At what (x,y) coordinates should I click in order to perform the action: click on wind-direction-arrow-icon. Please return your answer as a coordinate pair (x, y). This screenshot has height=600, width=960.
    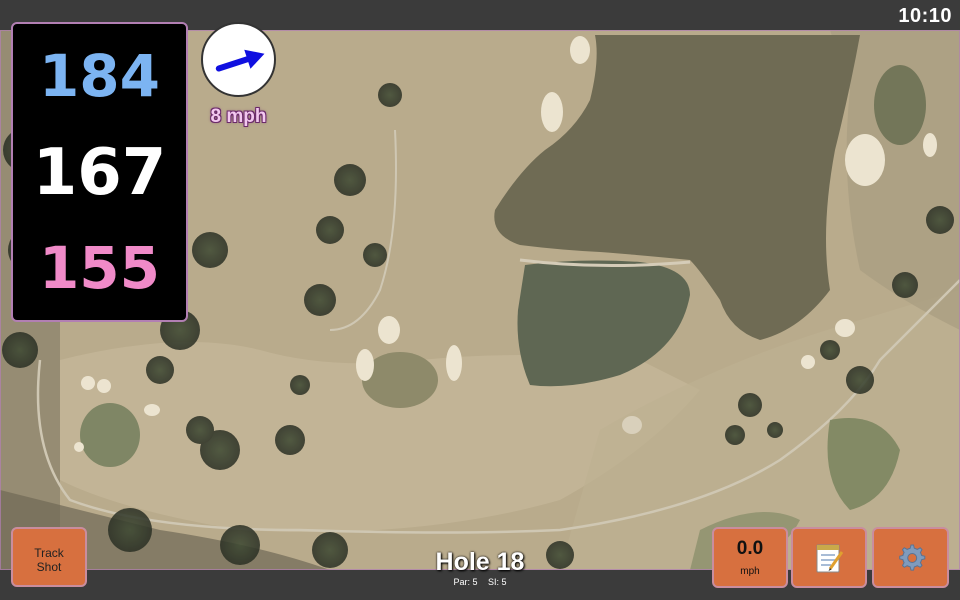
    Looking at the image, I should click on (240, 60).